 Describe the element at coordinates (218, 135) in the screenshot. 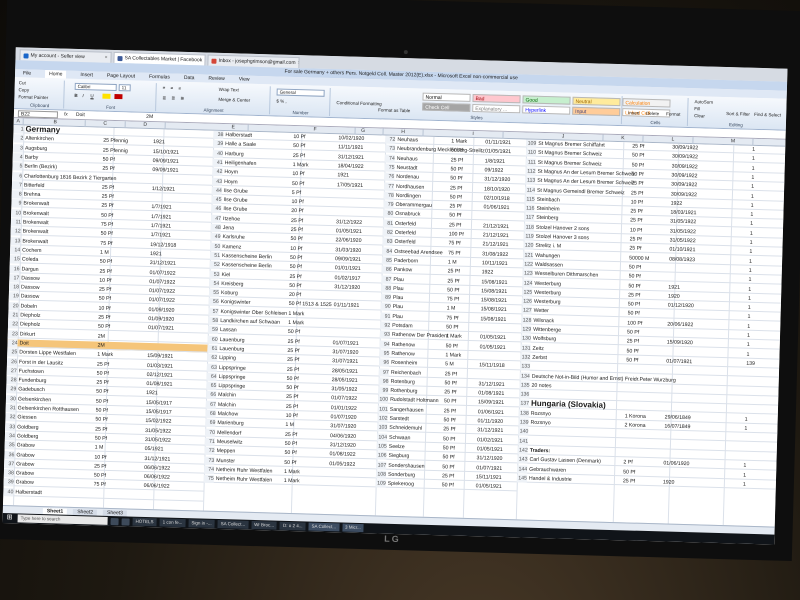

I see `row-number: 38` at that location.